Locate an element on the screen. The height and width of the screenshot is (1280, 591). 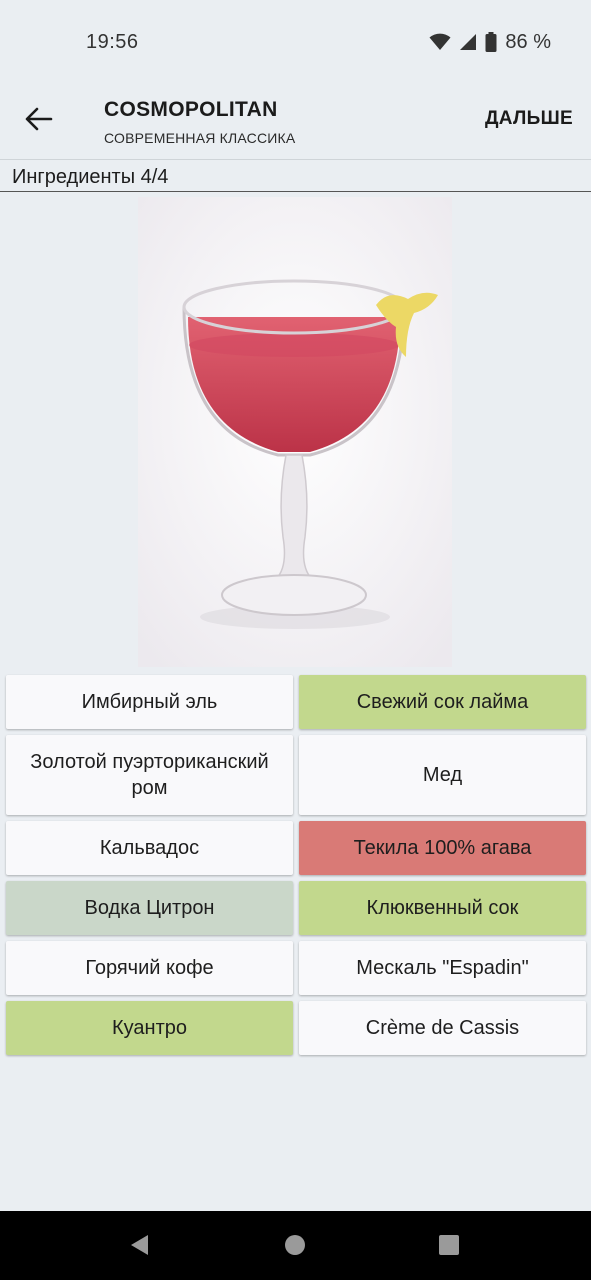
option-9: Мескаль "Espadin" is located at coordinates (442, 968).